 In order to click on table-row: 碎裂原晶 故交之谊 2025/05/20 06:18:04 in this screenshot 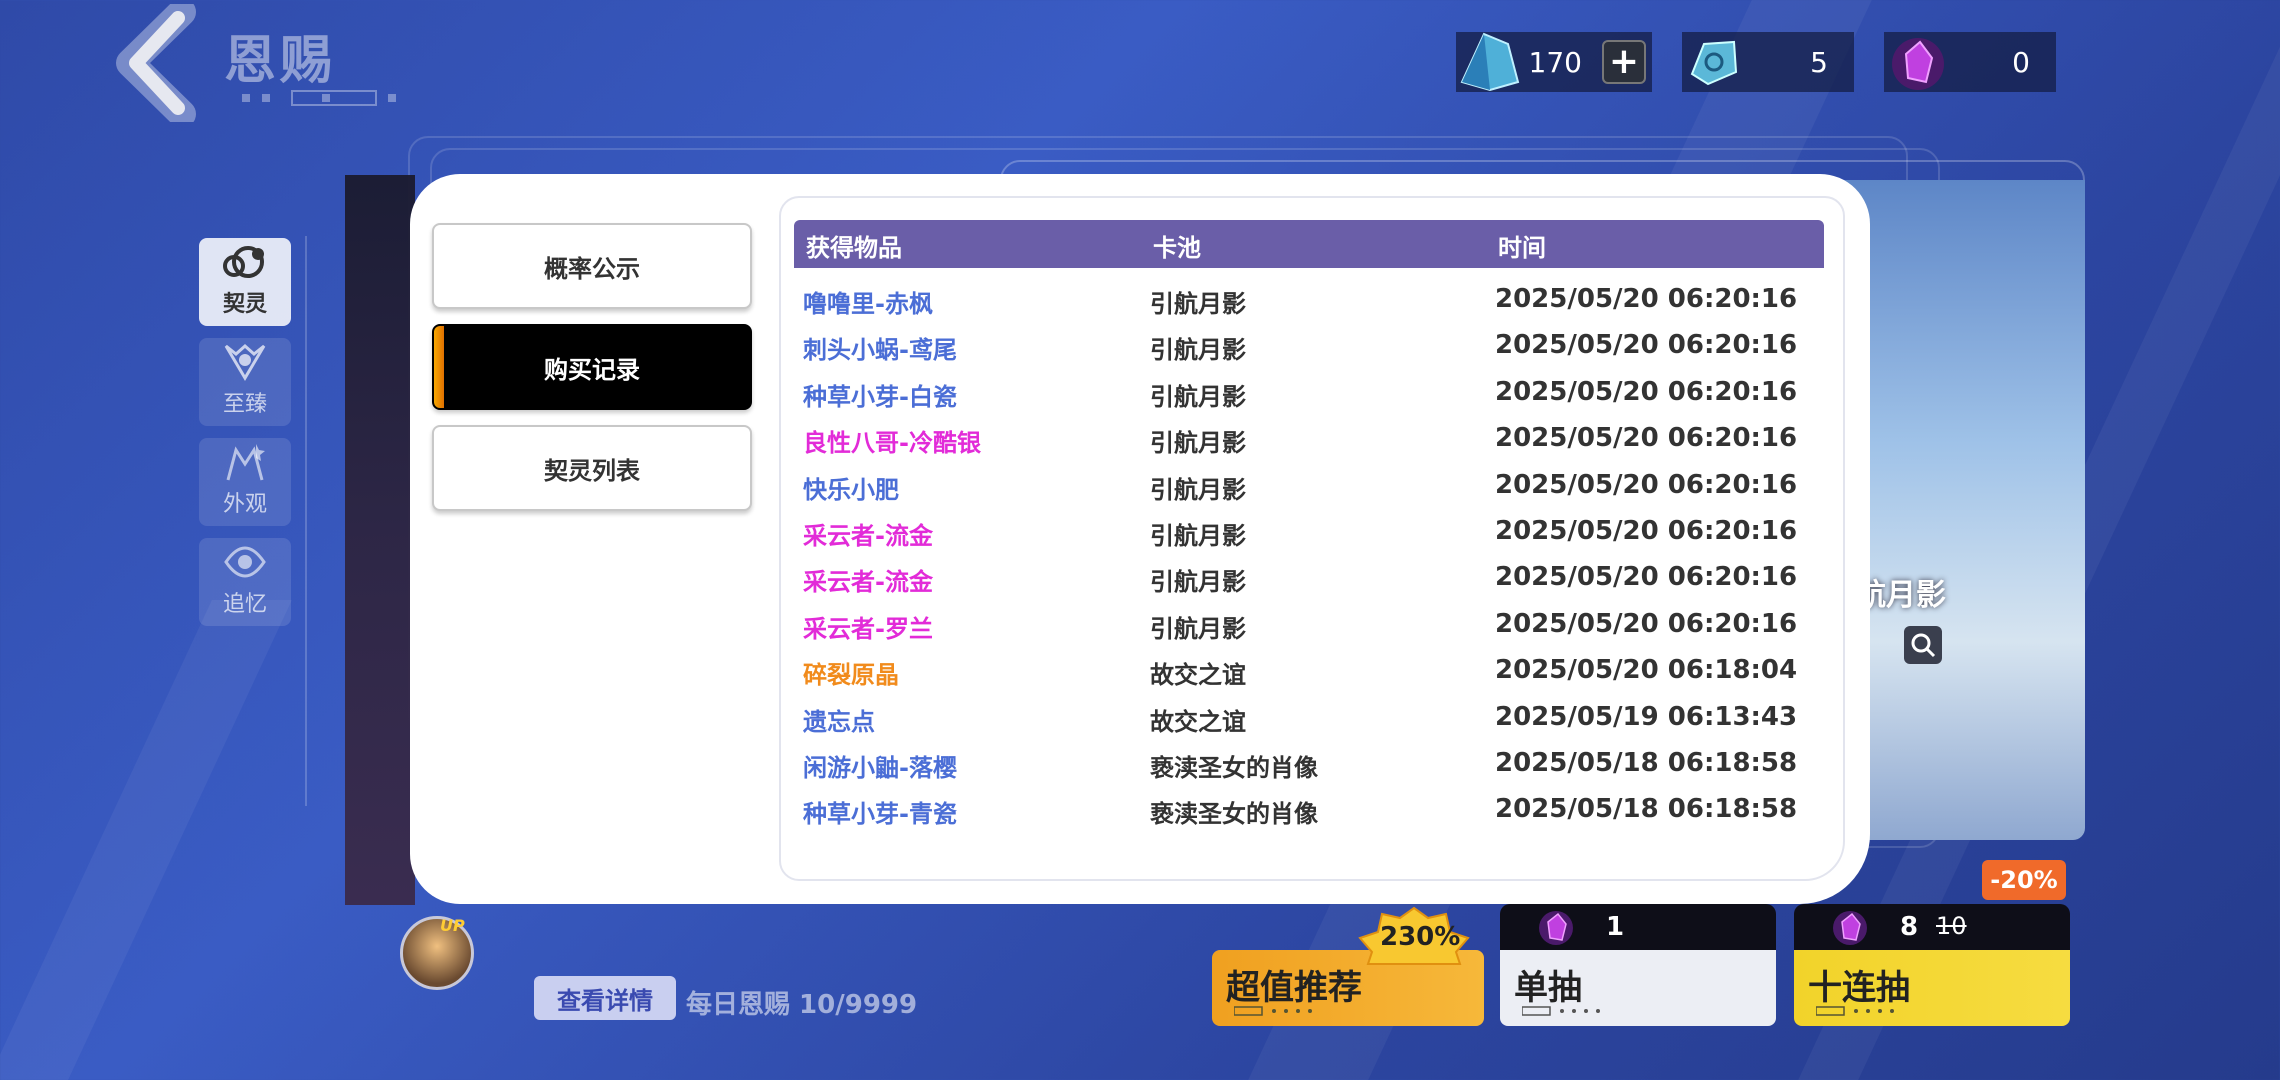, I will do `click(1140, 678)`.